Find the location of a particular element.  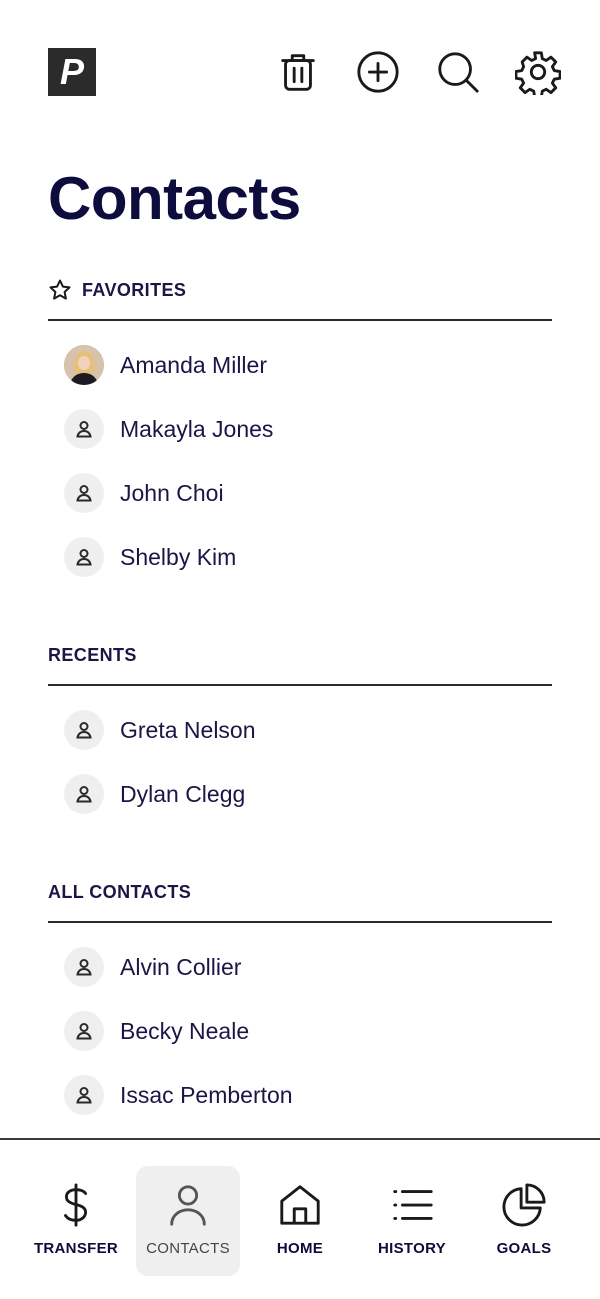

trash-icon is located at coordinates (298, 72).